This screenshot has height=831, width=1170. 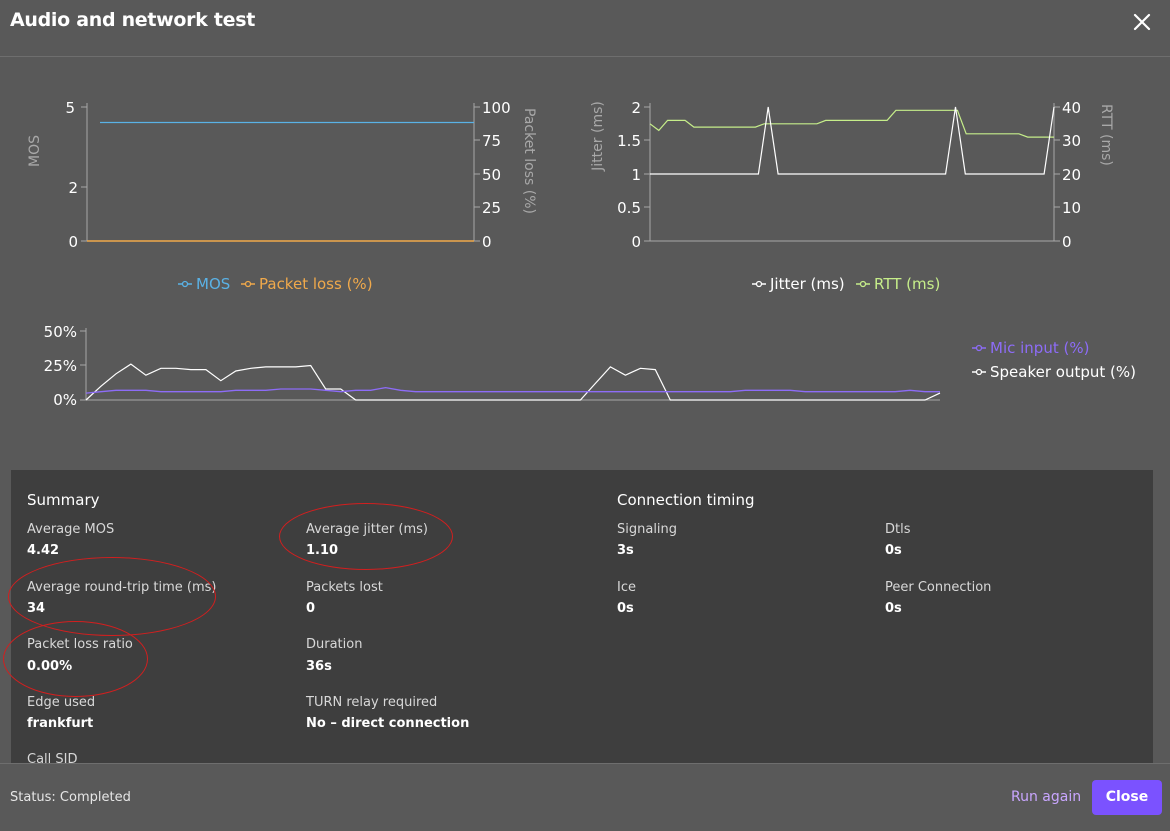 What do you see at coordinates (1046, 797) in the screenshot?
I see `run-again-button: Run again` at bounding box center [1046, 797].